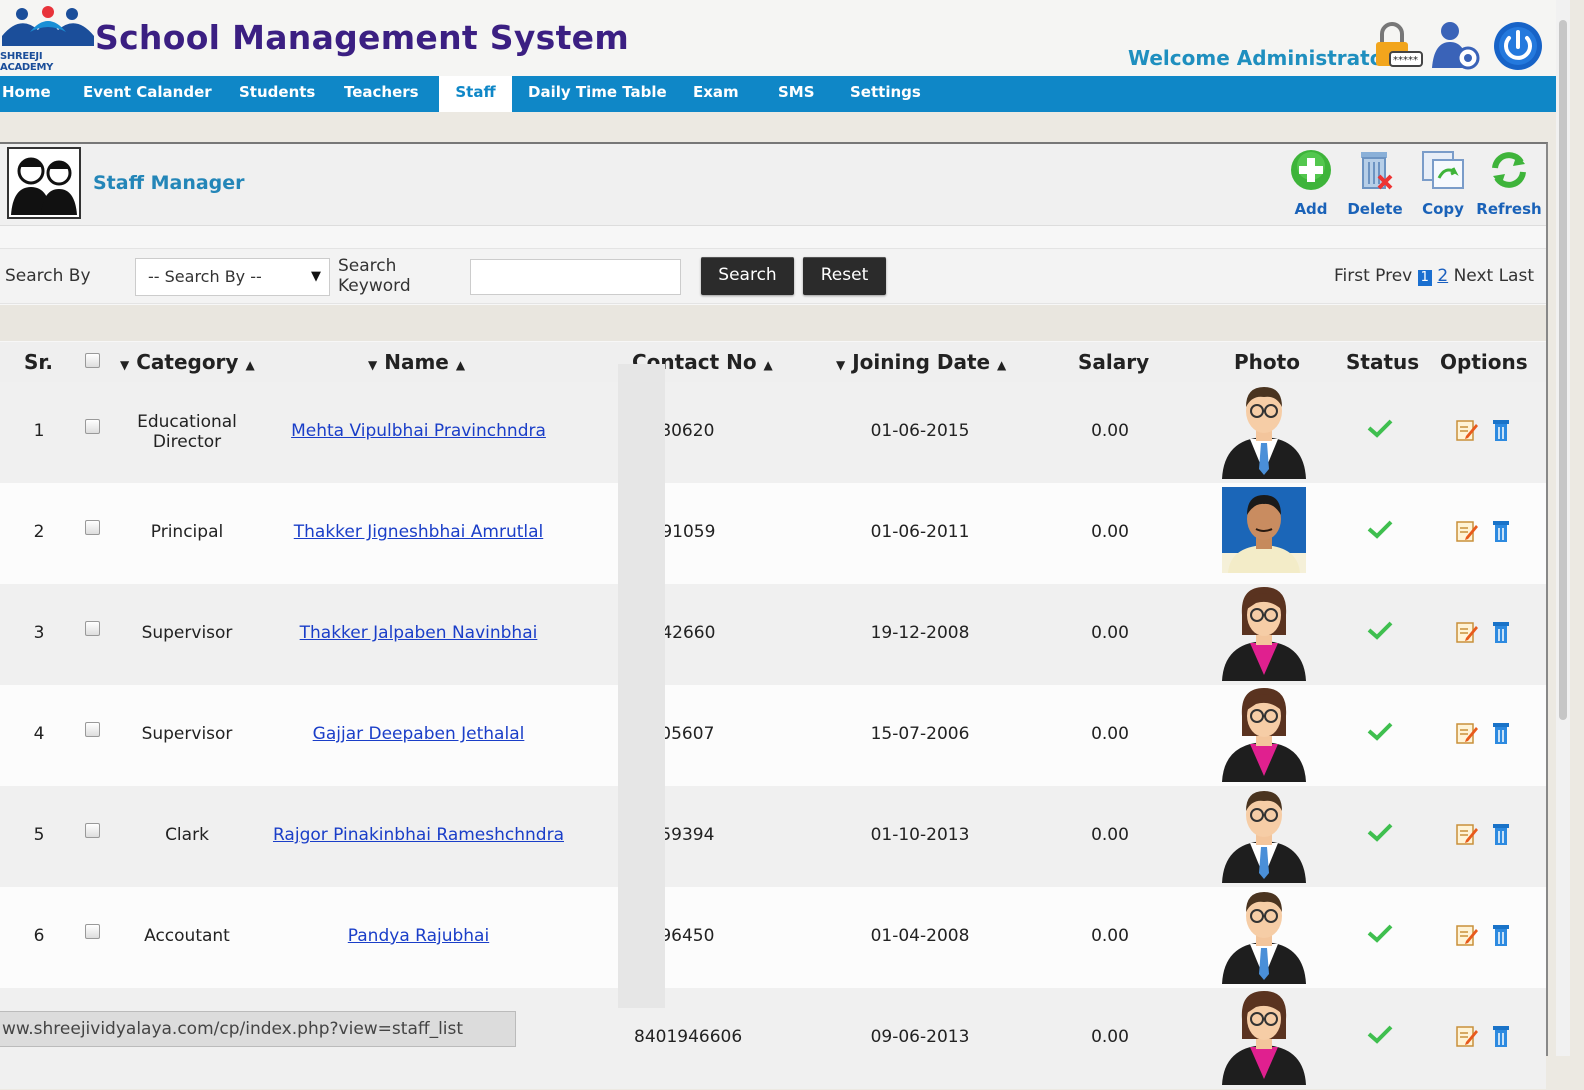 The image size is (1584, 1090). Describe the element at coordinates (92, 360) in the screenshot. I see `select-all-checkbox` at that location.